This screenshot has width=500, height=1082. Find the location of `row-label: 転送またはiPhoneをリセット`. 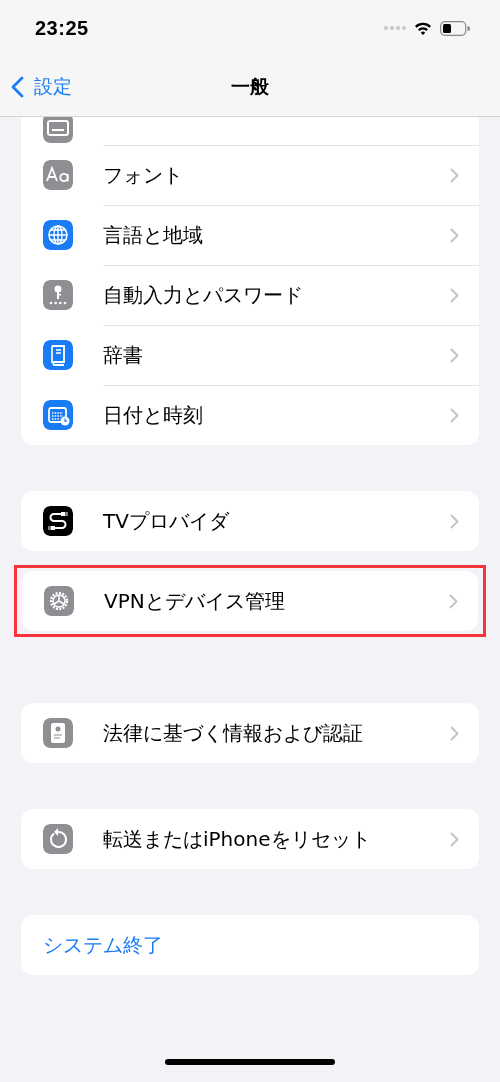

row-label: 転送またはiPhoneをリセット is located at coordinates (237, 839).